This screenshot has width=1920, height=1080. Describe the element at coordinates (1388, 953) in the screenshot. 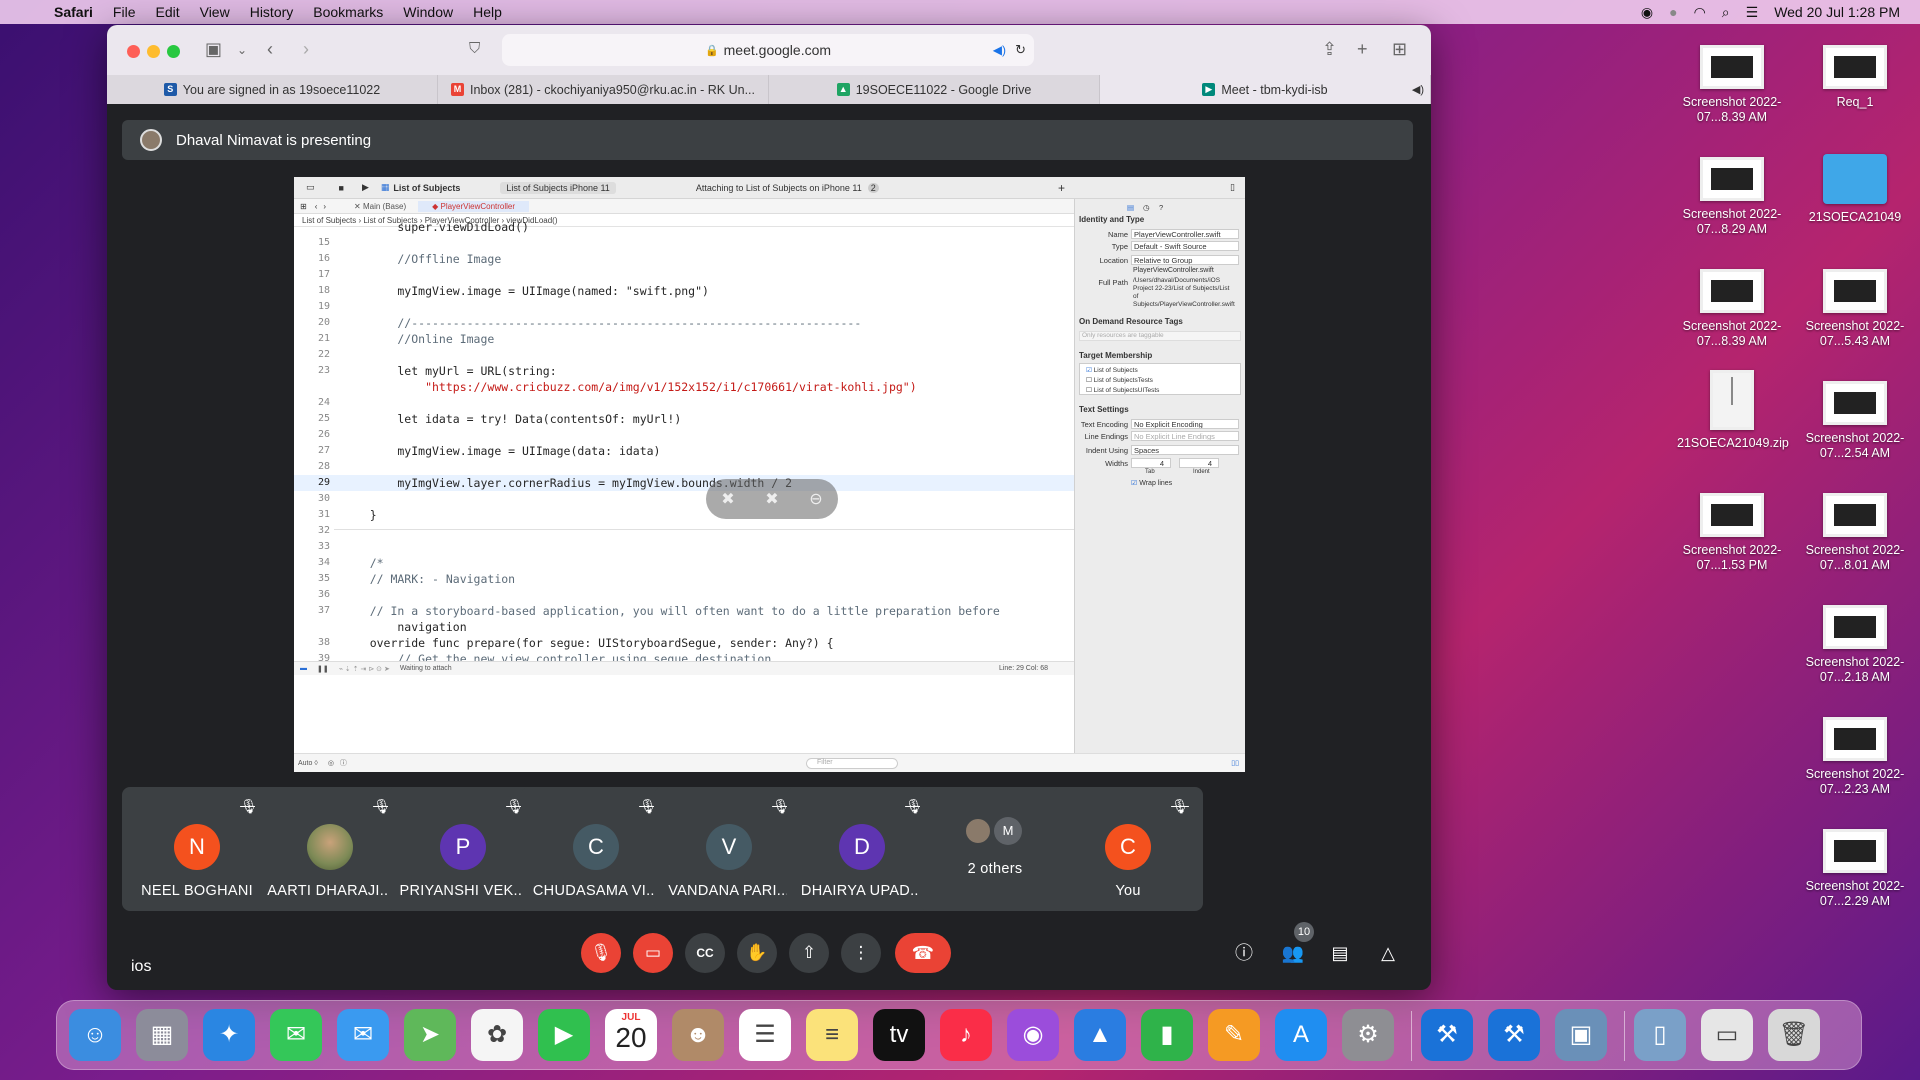

I see `activities-icon: △` at that location.